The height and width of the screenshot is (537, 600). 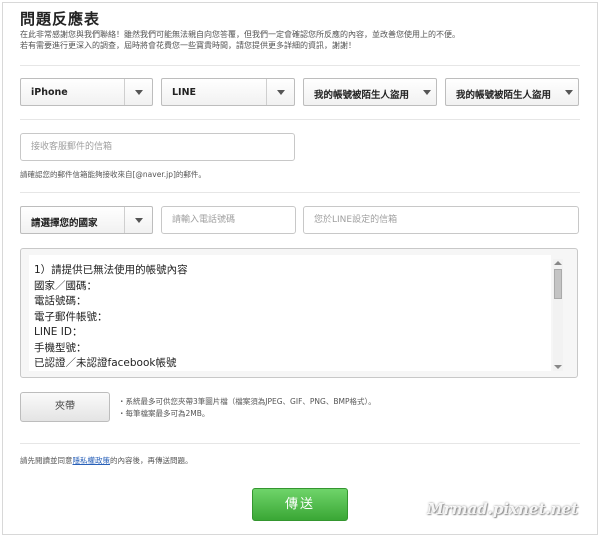 I want to click on attachment-note-2: ・每筆檔案最多可為2MB。, so click(x=164, y=413).